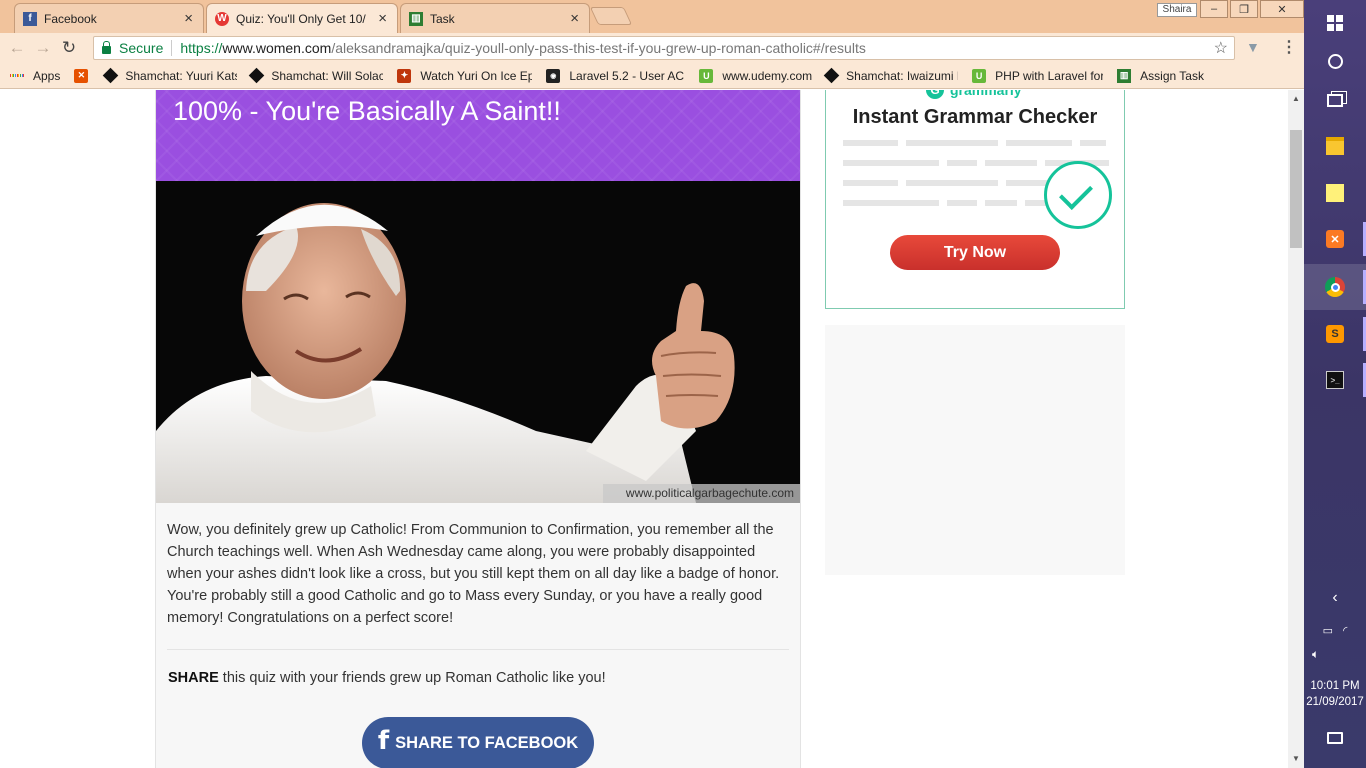  What do you see at coordinates (1296, 99) in the screenshot?
I see `scroll-up-icon: ▲` at bounding box center [1296, 99].